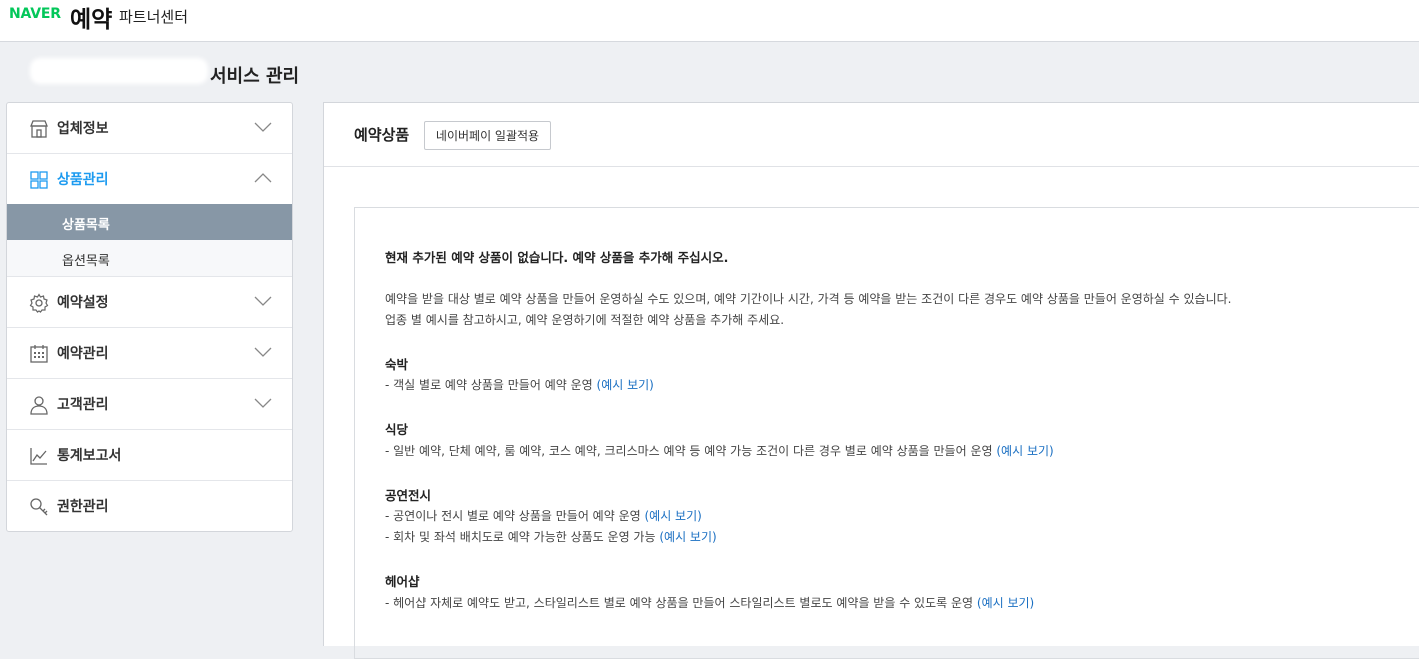  I want to click on category-title: 식당, so click(397, 429).